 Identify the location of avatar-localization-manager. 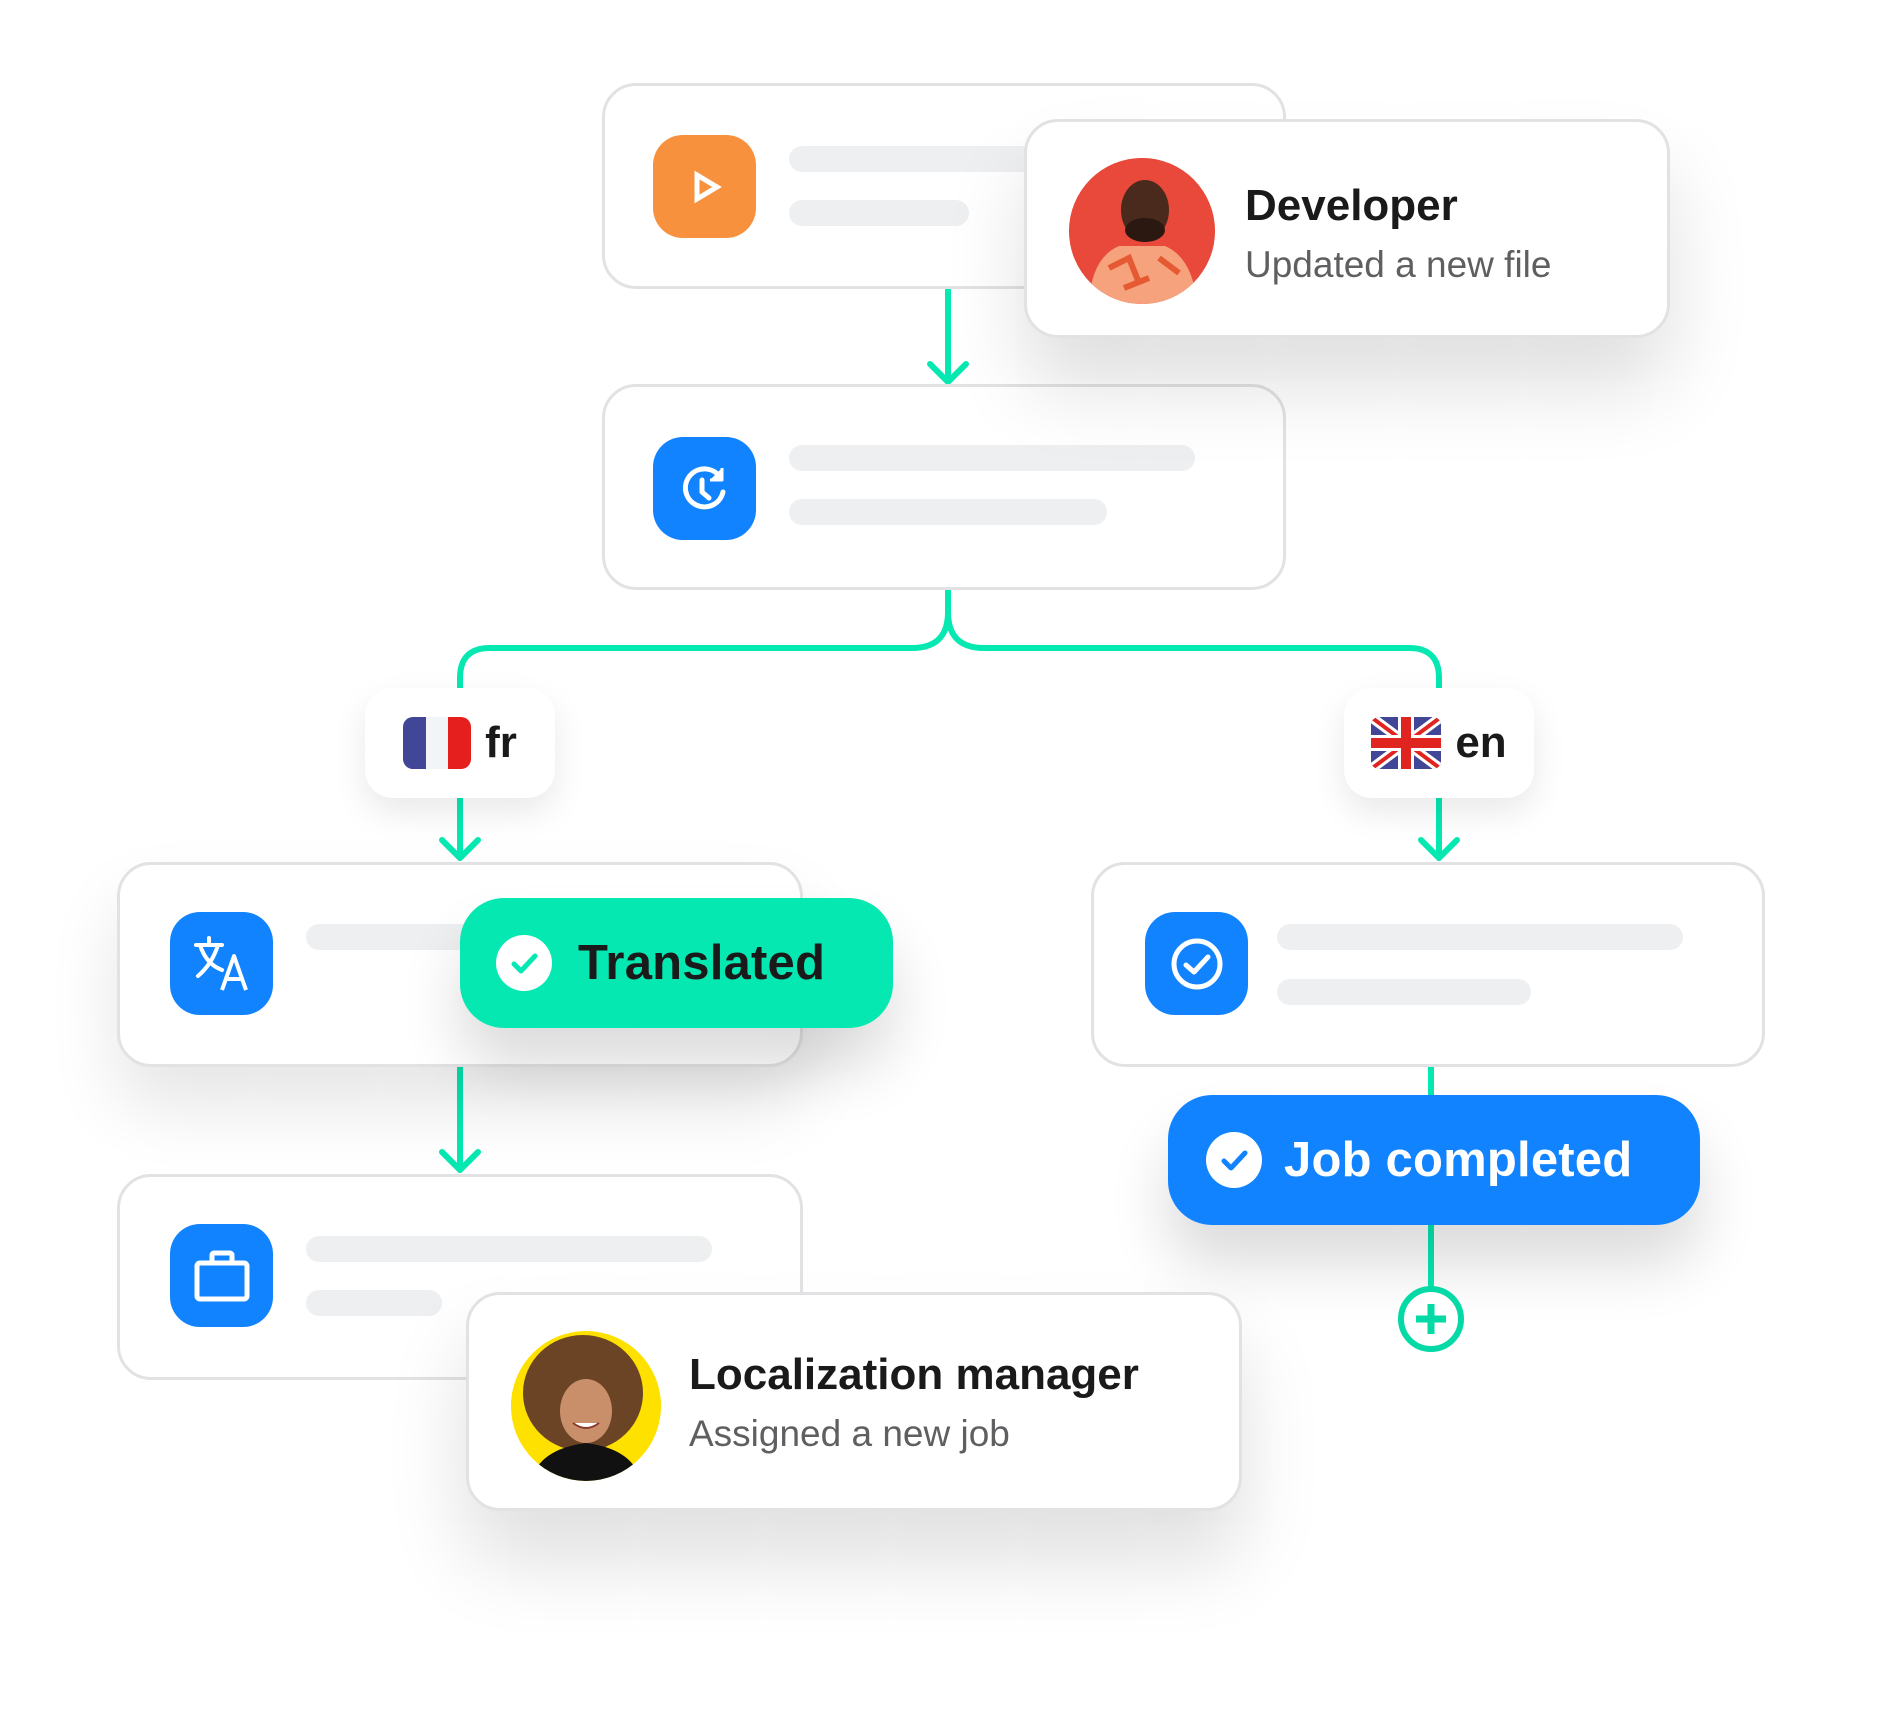
(586, 1406).